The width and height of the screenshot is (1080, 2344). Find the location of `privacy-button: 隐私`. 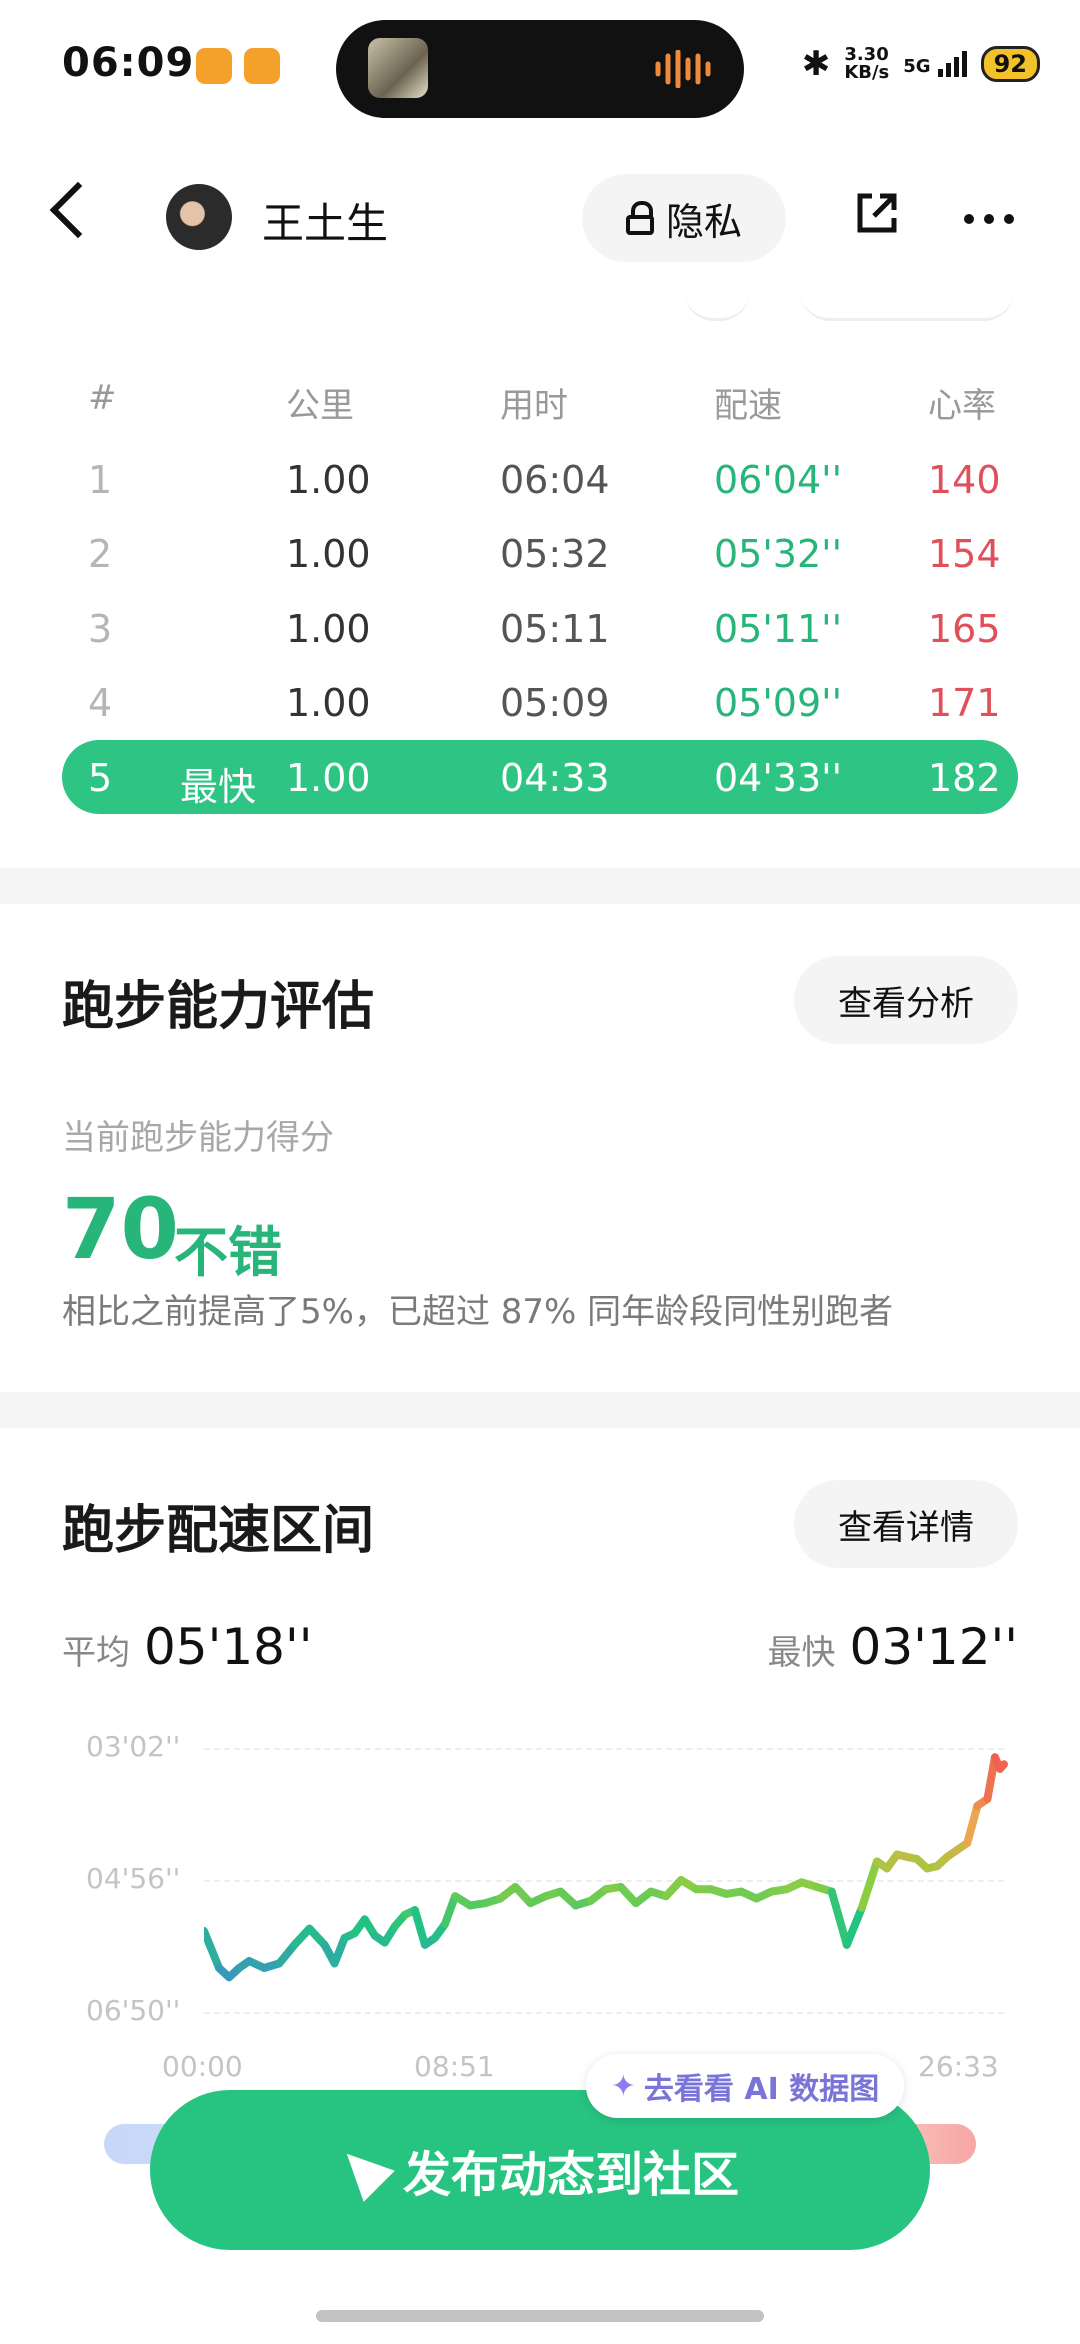

privacy-button: 隐私 is located at coordinates (684, 218).